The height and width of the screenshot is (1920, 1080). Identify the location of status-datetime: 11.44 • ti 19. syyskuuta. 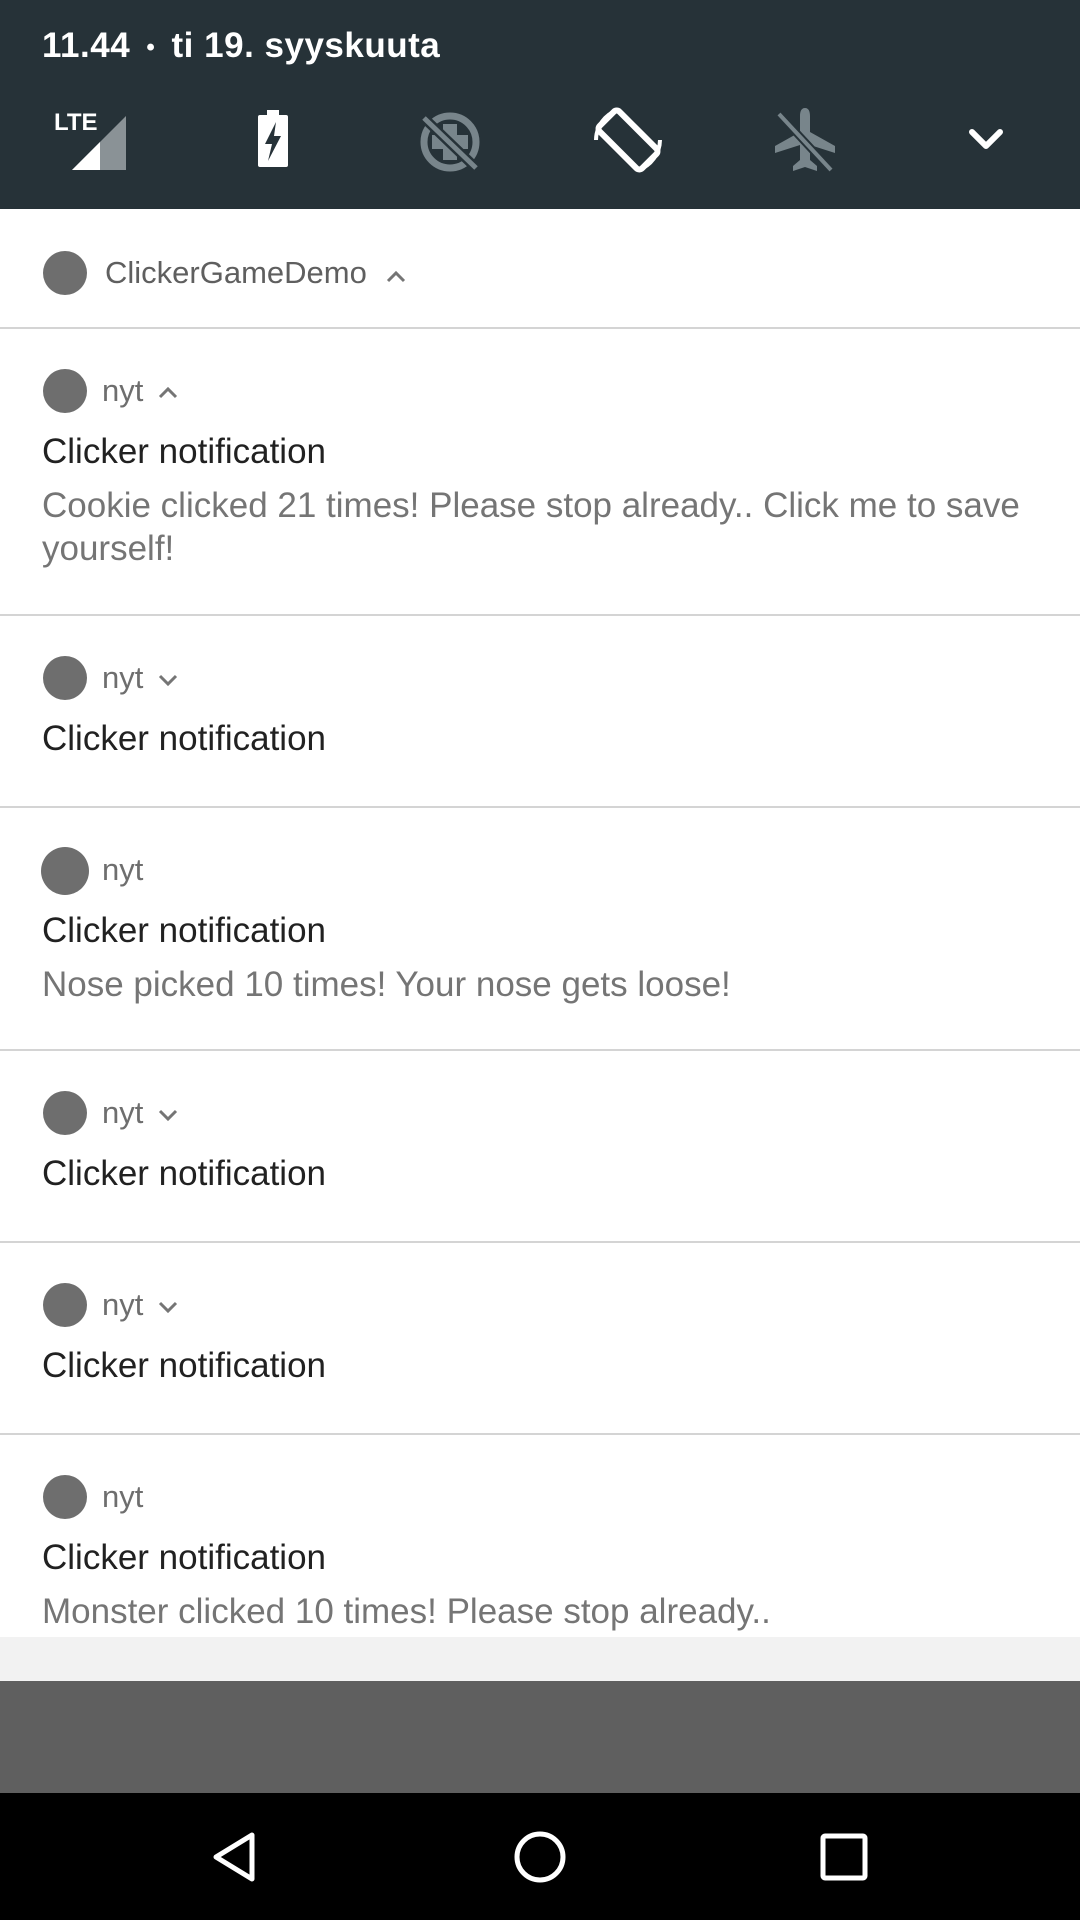
(241, 46).